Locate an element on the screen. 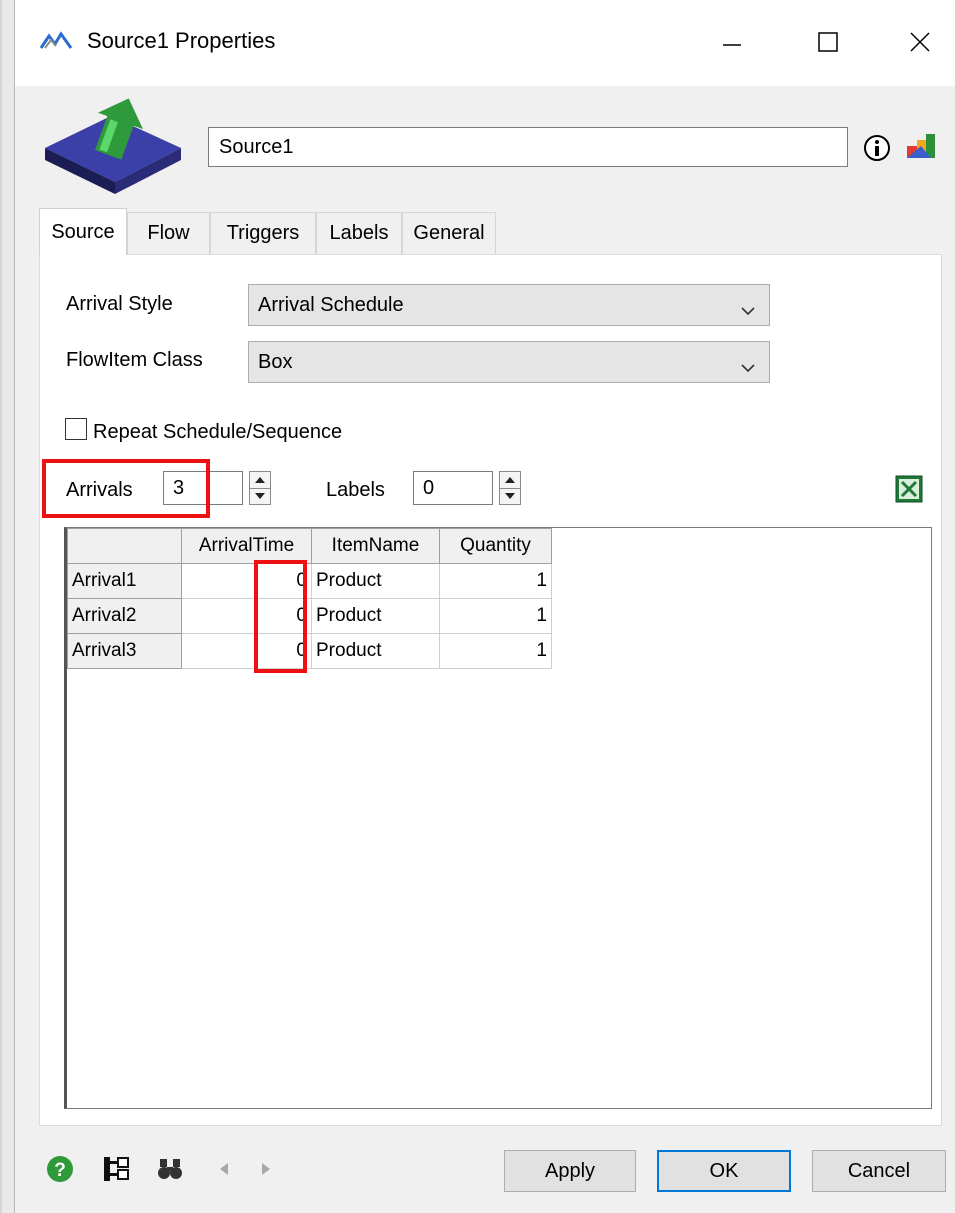  labels-count-spinner is located at coordinates (510, 488).